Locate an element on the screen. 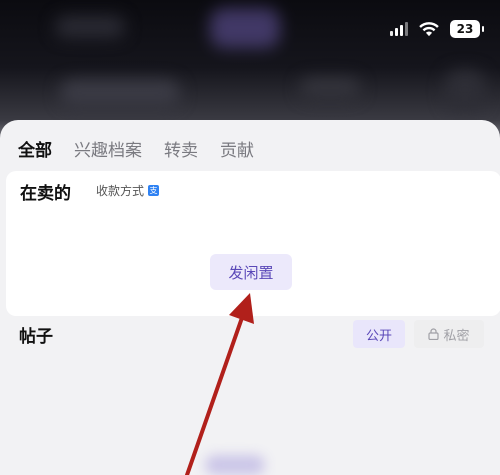  lock-icon is located at coordinates (434, 334).